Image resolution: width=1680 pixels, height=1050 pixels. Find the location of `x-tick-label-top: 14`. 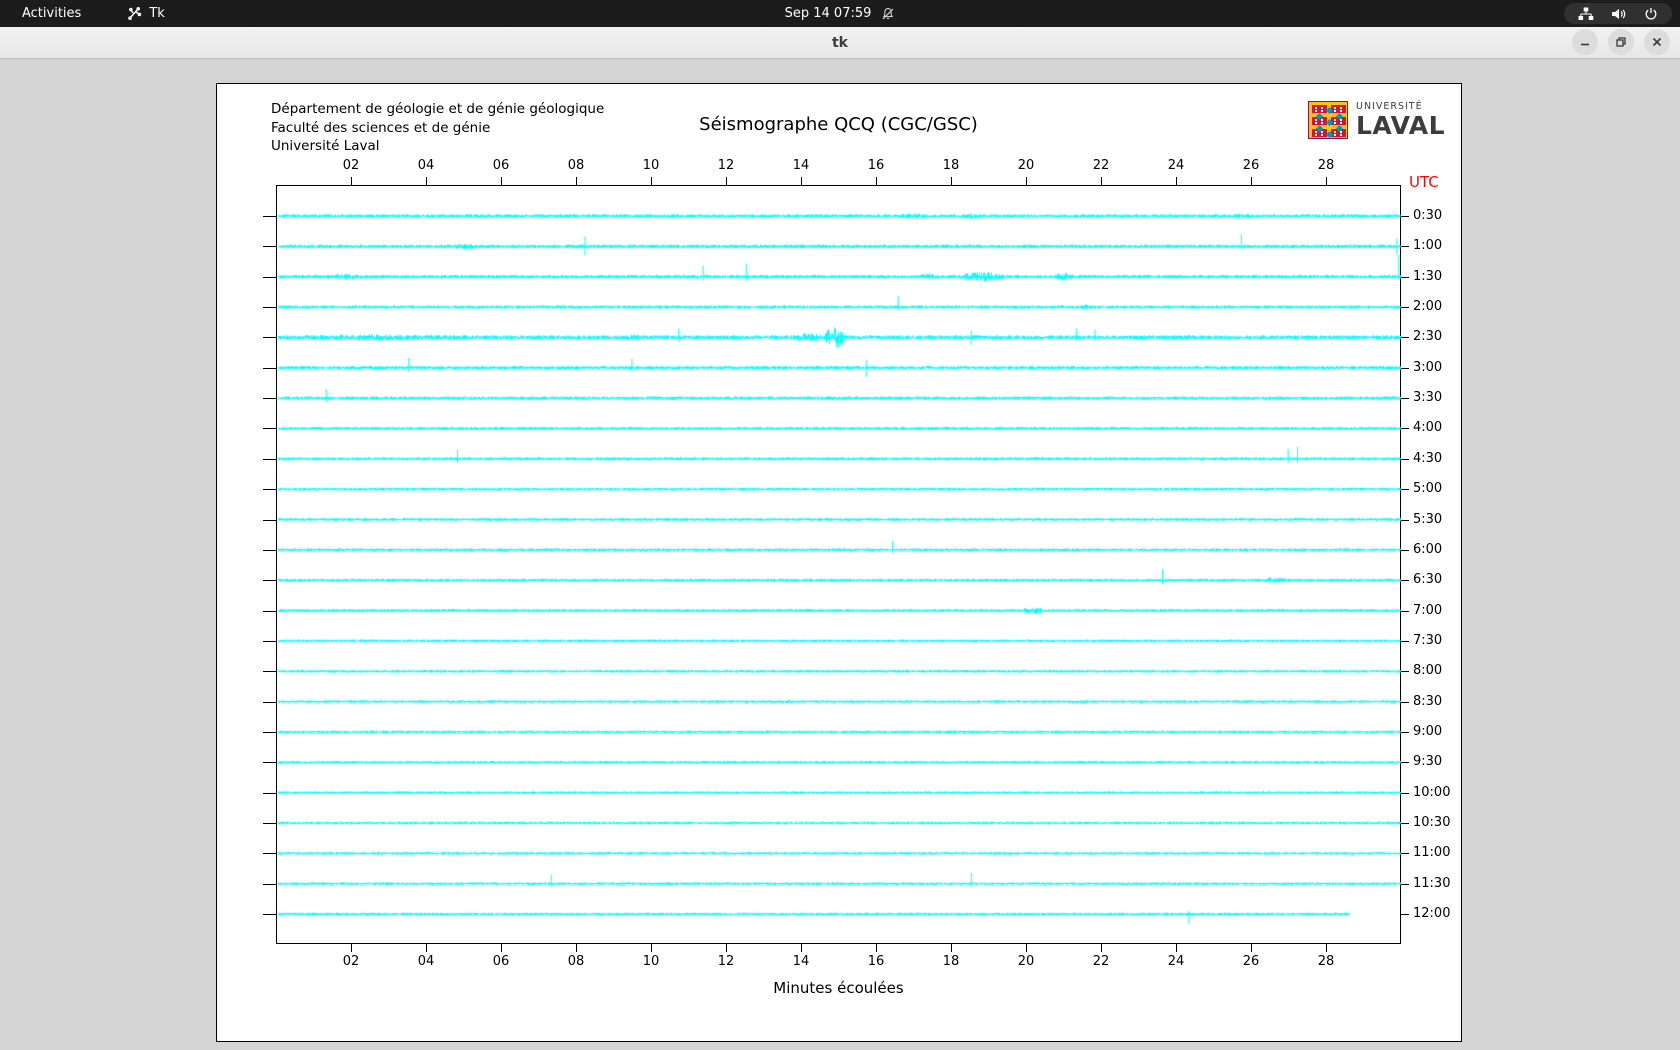

x-tick-label-top: 14 is located at coordinates (801, 165).